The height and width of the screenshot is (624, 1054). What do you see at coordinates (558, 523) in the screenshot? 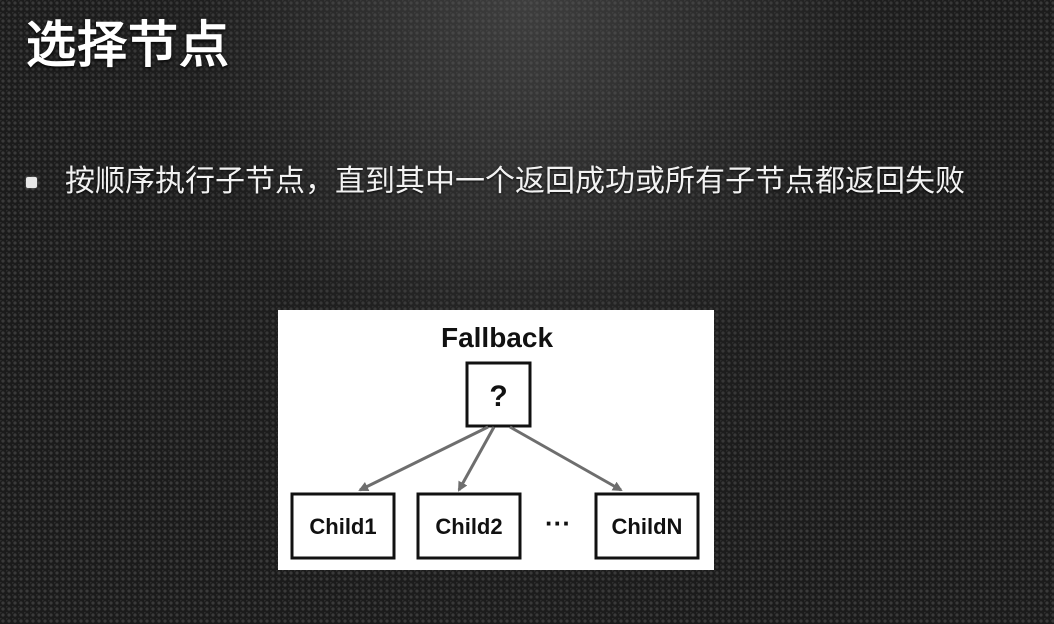
I see `child-ellipsis: ···` at bounding box center [558, 523].